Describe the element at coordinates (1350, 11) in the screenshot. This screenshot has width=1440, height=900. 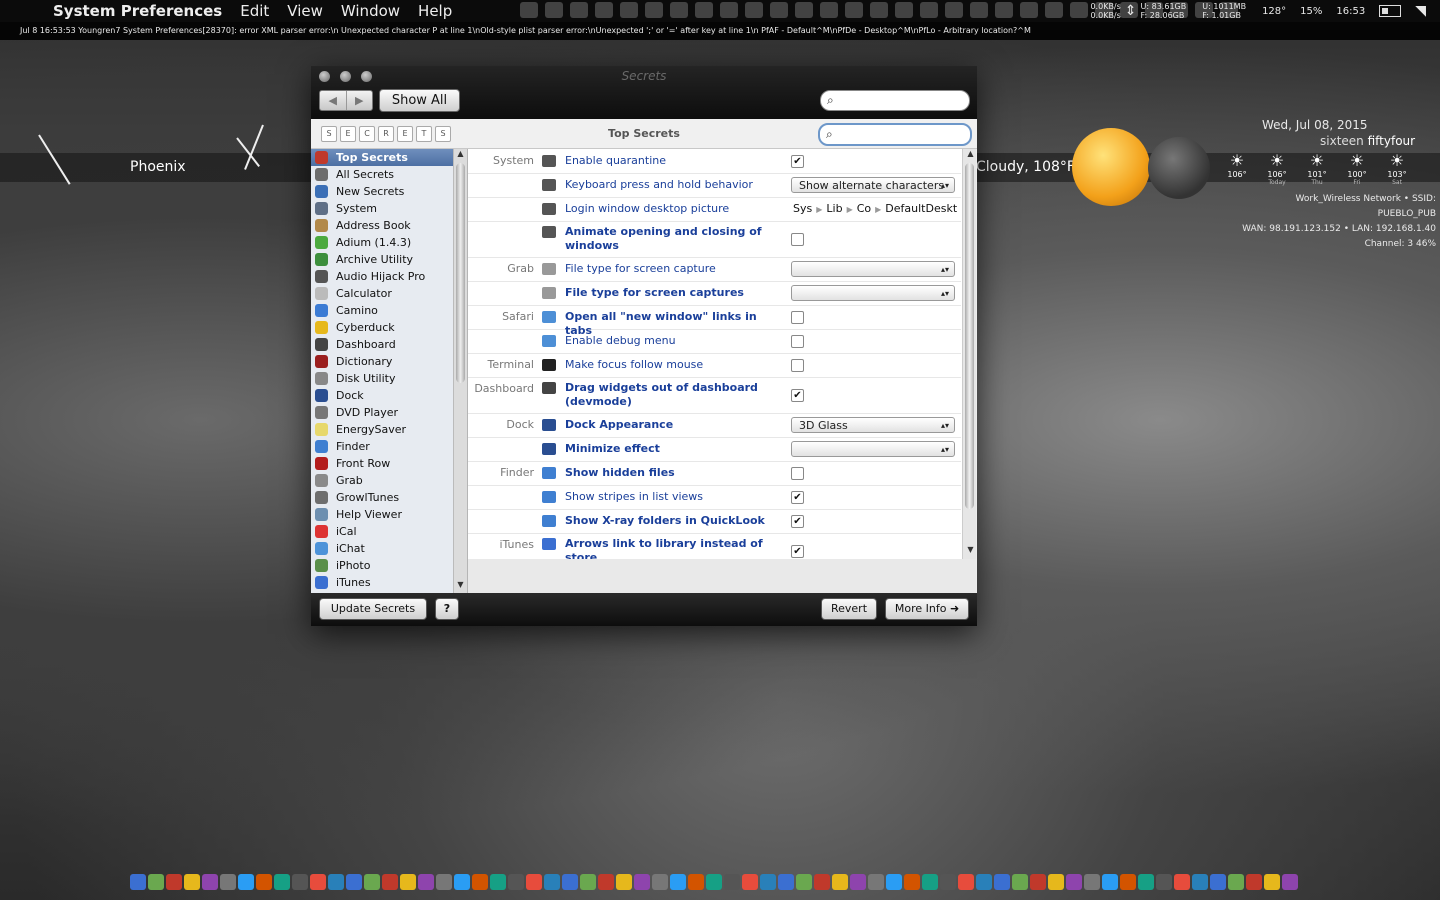
I see `clock-status: 16:53` at that location.